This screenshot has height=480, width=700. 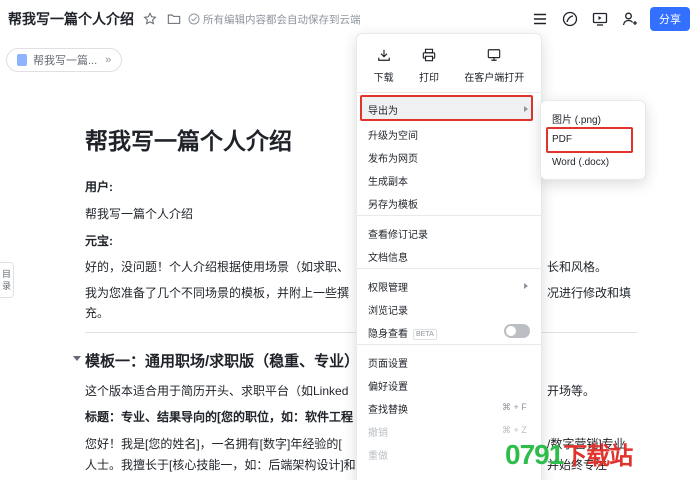 What do you see at coordinates (514, 430) in the screenshot?
I see `undo-shortcut: ⌘ + Z` at bounding box center [514, 430].